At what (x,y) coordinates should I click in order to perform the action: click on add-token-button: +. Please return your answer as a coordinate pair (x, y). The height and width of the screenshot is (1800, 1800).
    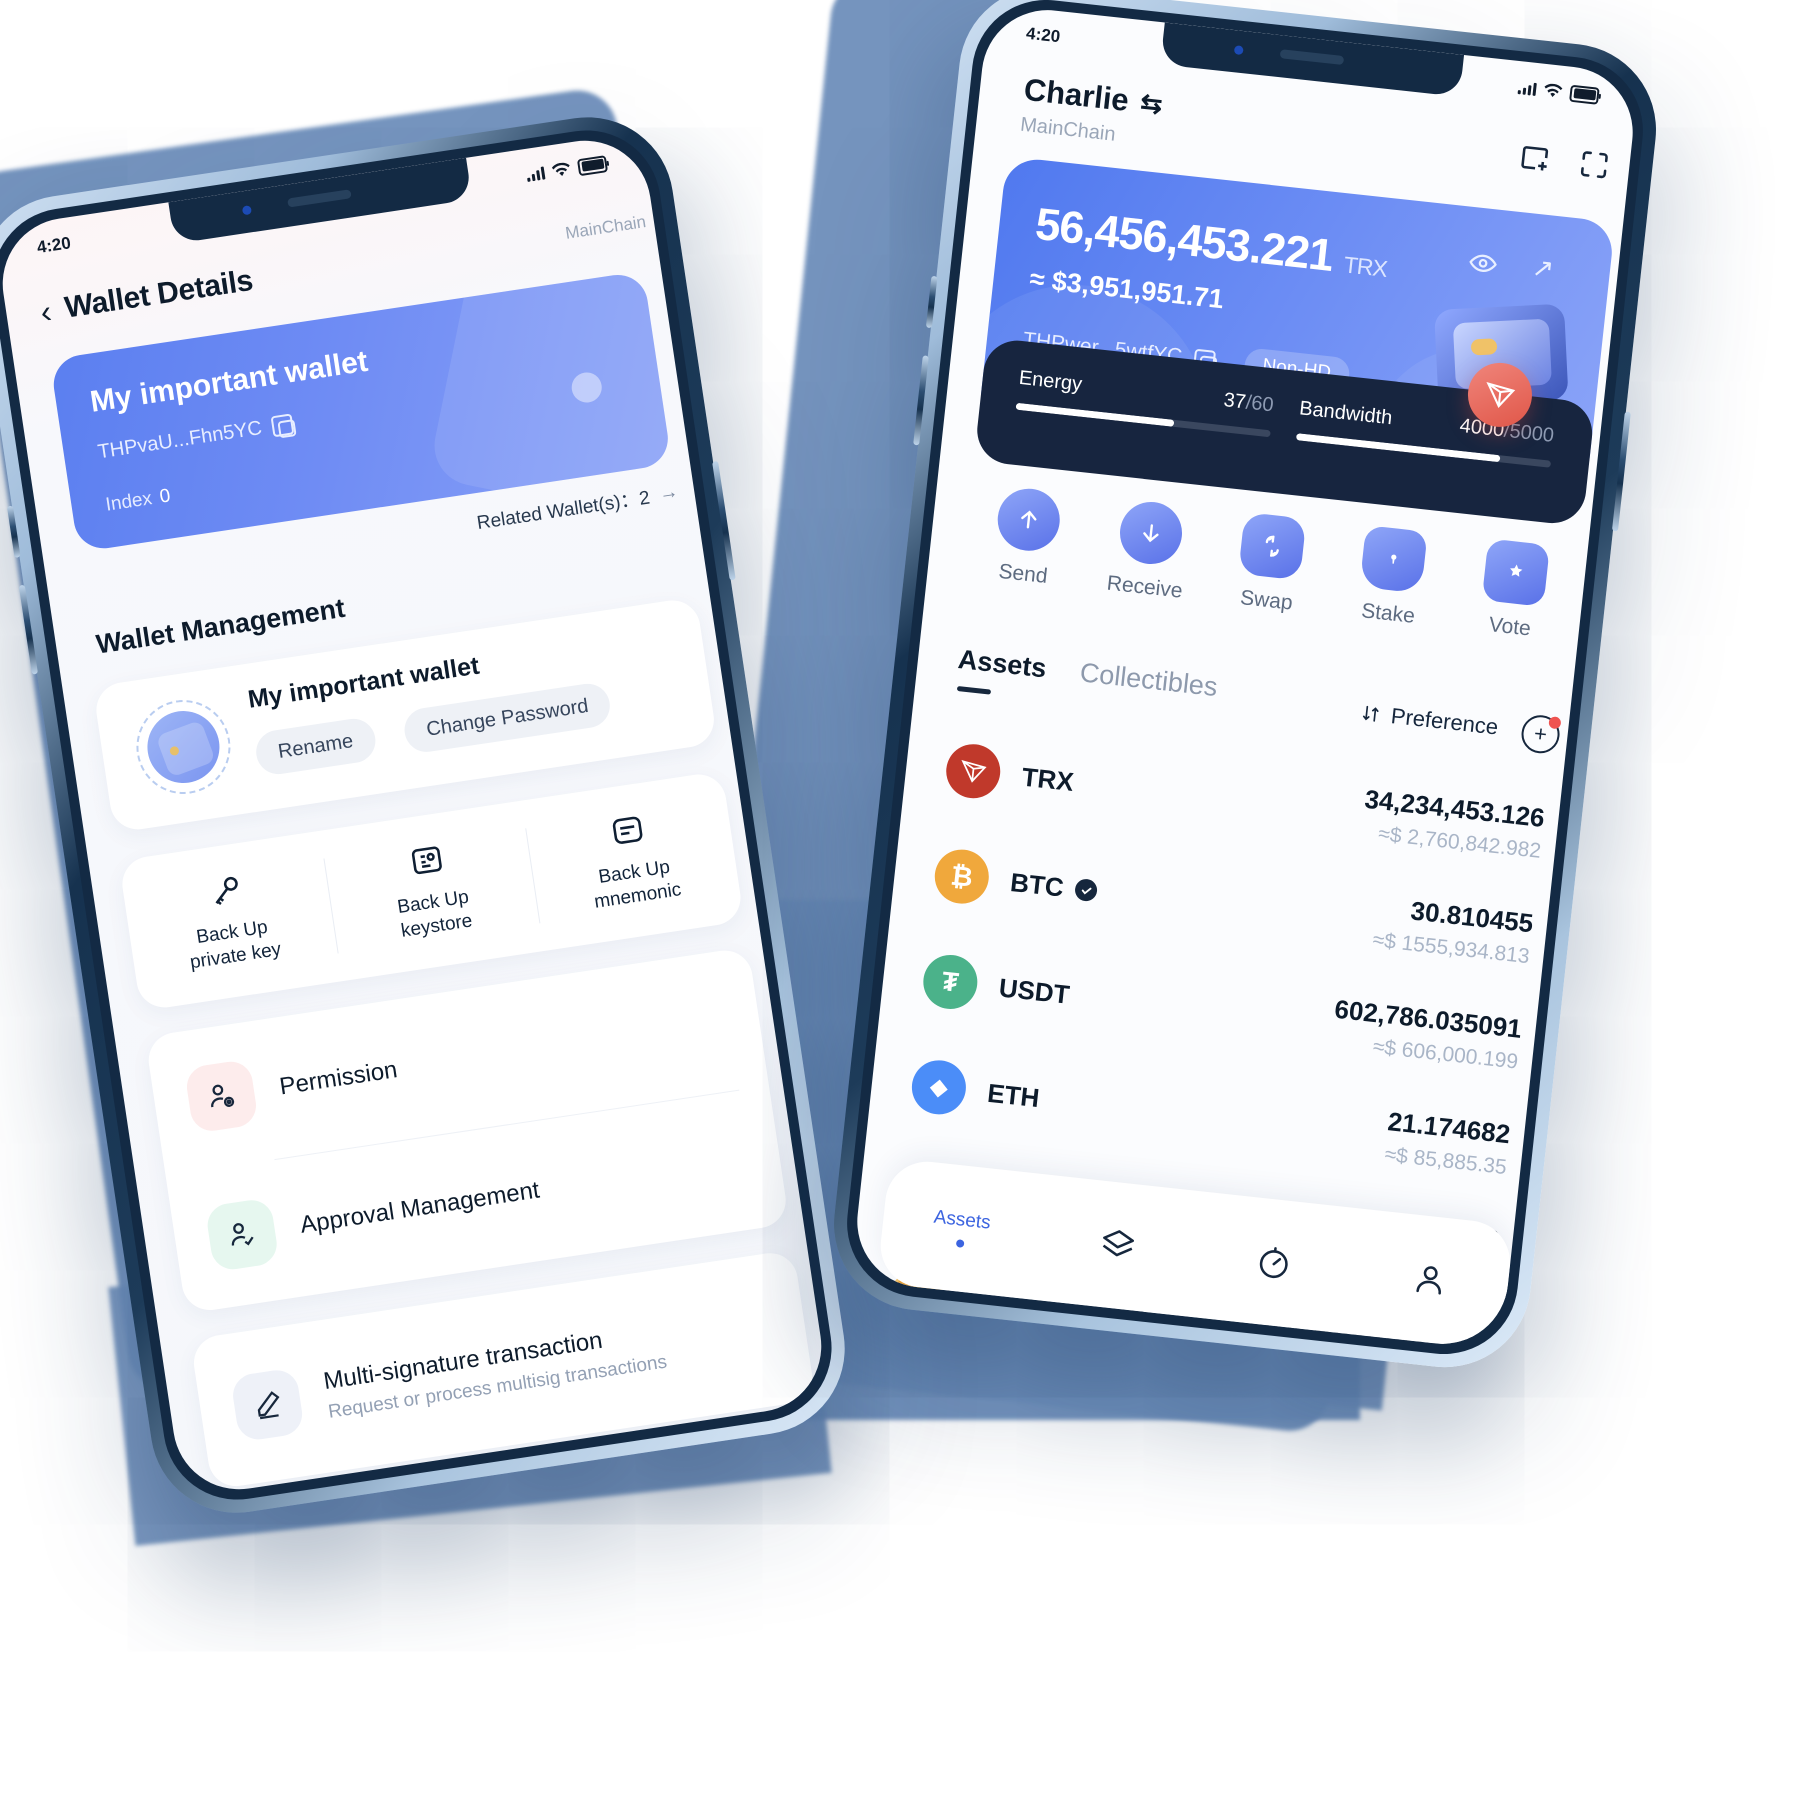
    Looking at the image, I should click on (1540, 734).